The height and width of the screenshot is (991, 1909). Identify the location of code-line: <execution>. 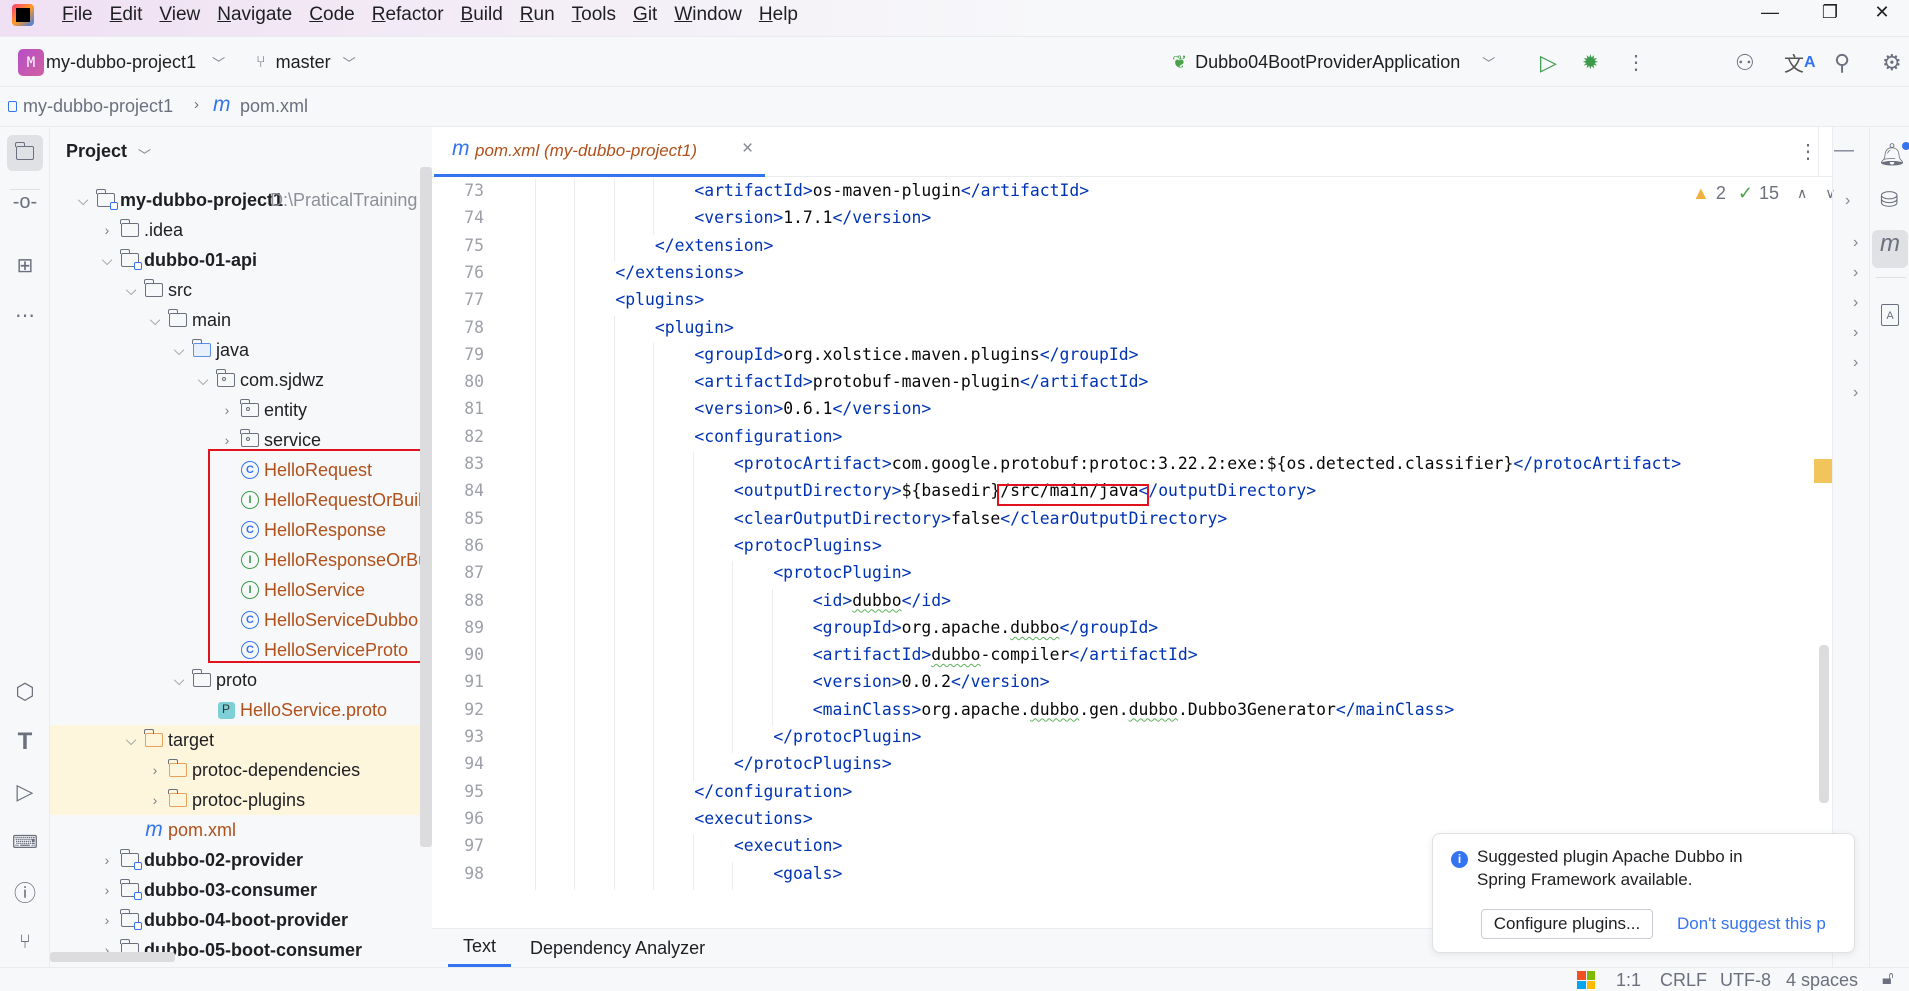
(670, 845).